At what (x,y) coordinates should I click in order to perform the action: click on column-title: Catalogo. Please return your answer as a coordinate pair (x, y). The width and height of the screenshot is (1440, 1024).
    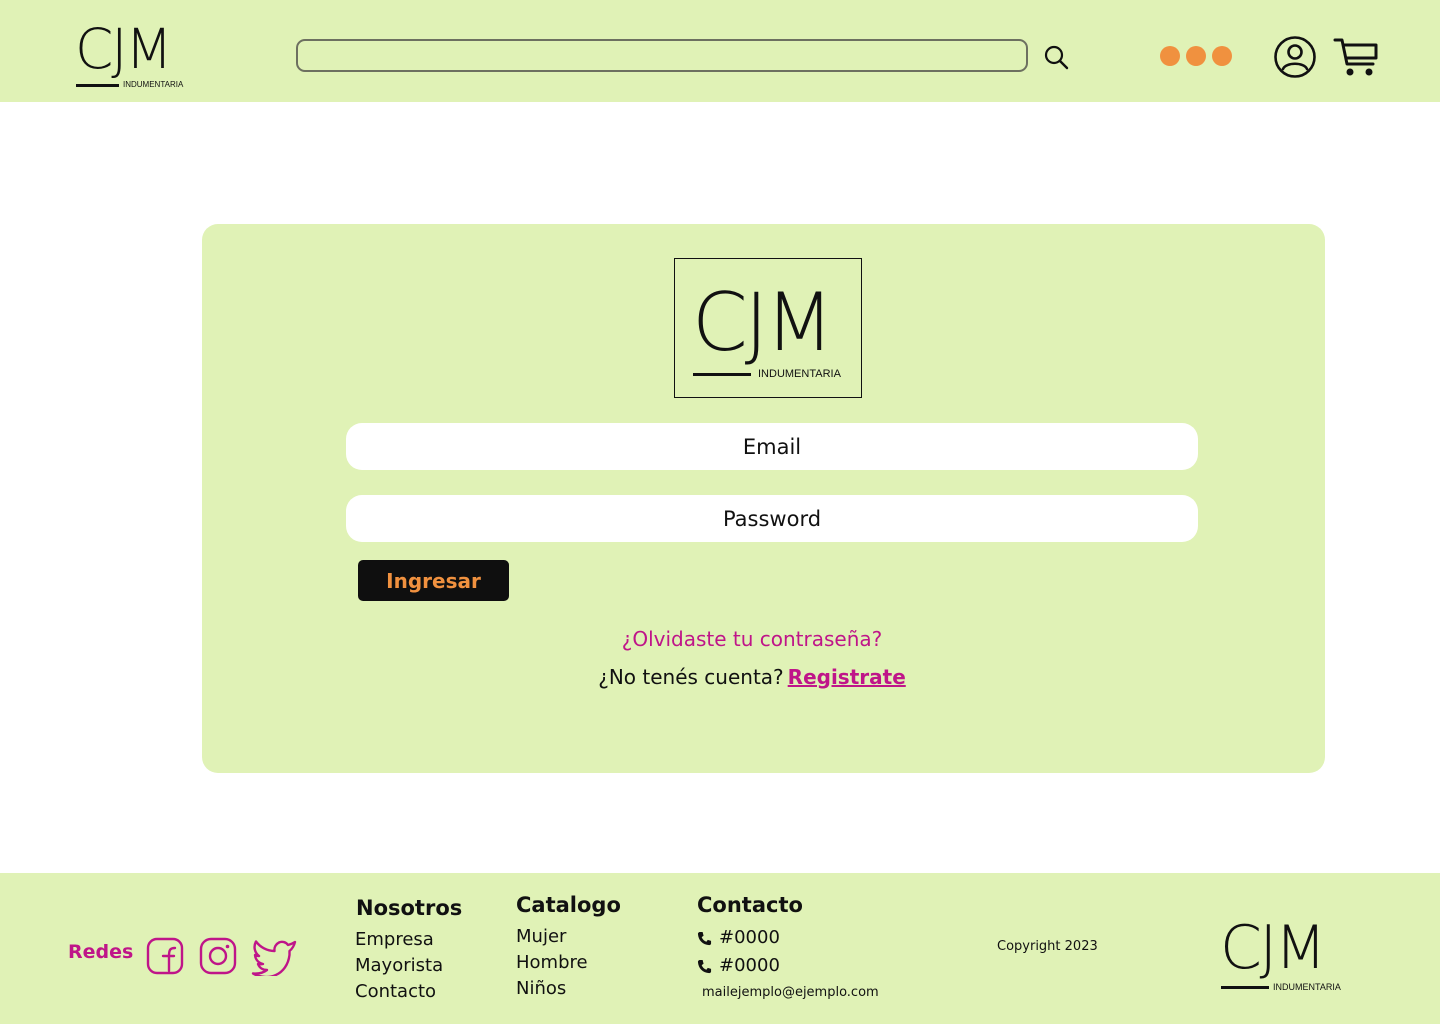
    Looking at the image, I should click on (568, 905).